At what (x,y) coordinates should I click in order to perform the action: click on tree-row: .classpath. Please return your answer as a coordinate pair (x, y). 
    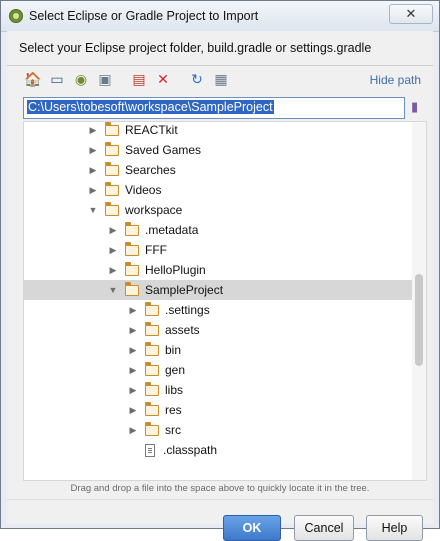
    Looking at the image, I should click on (218, 450).